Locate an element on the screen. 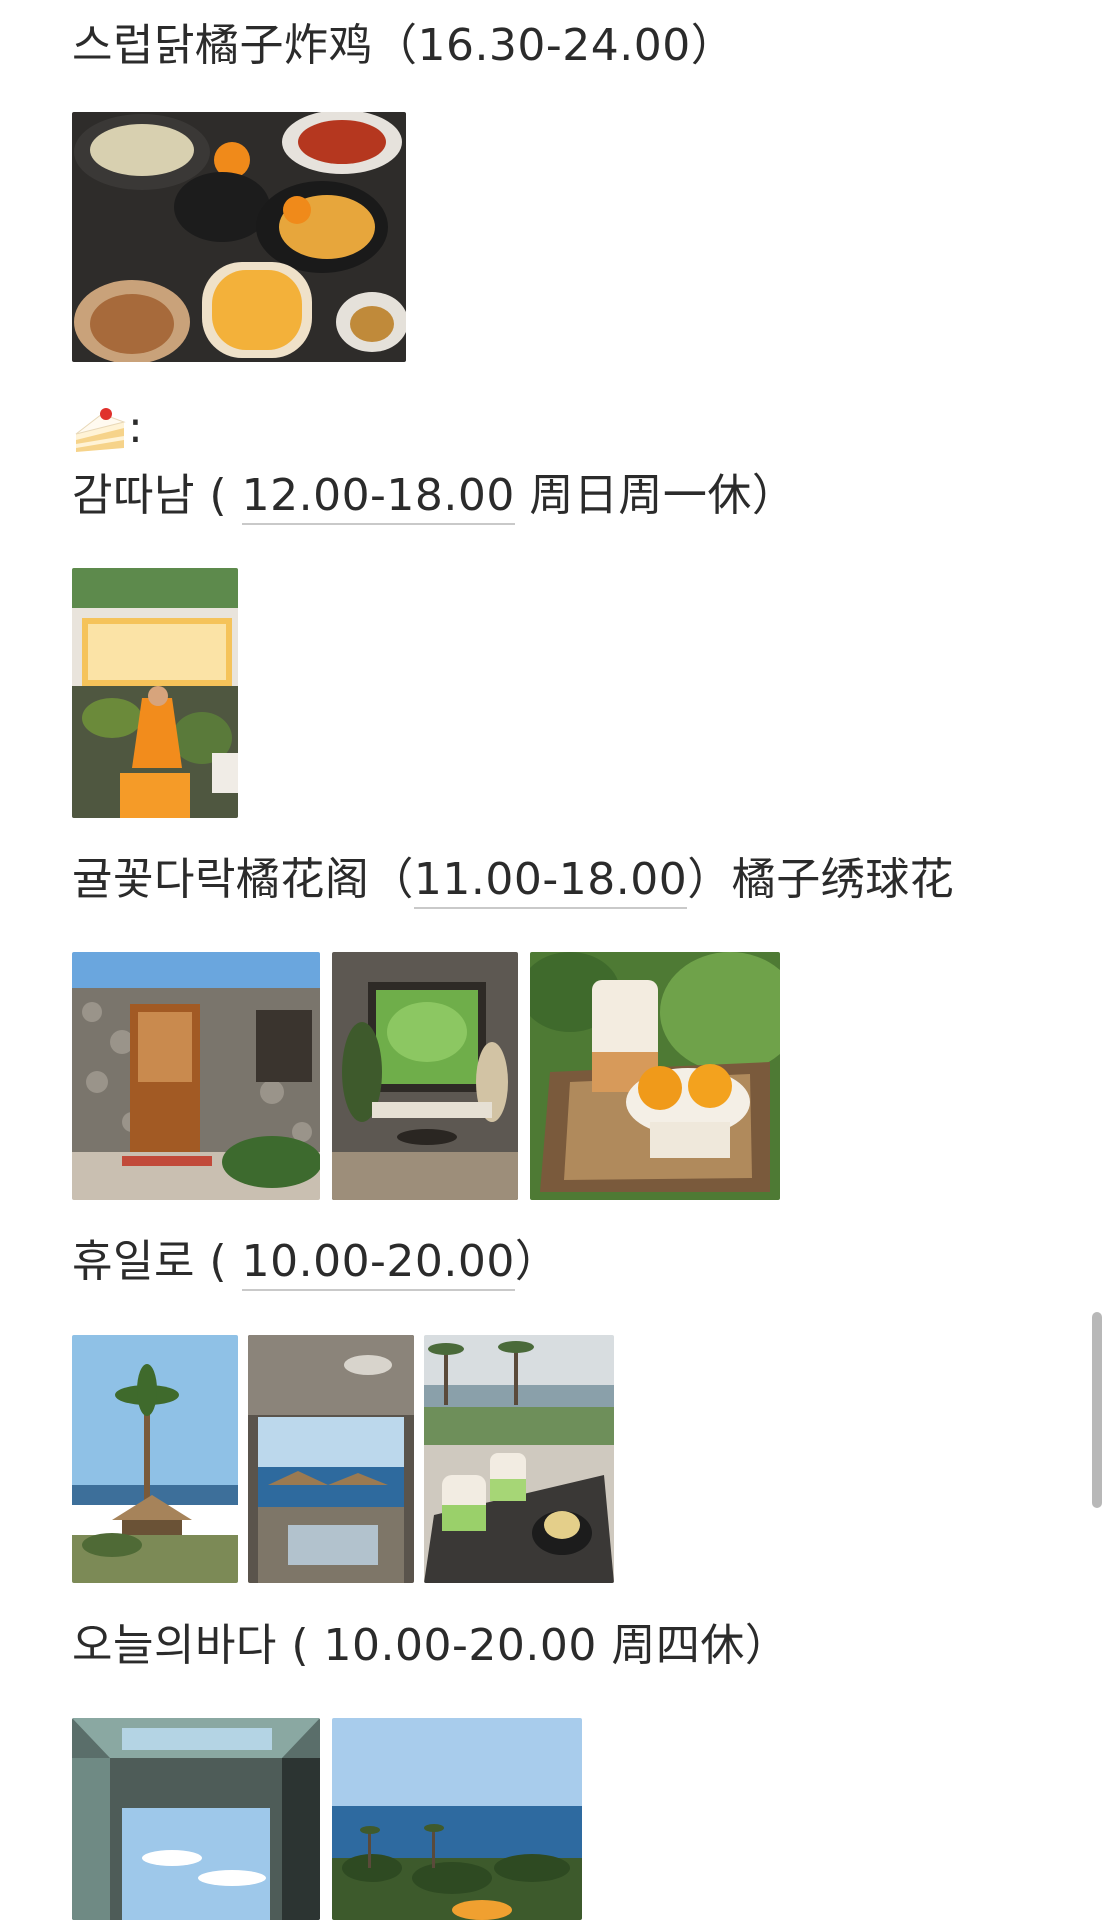 The width and height of the screenshot is (1110, 1920). section-title-gyulkkot: 귤꽃다락橘花阁（11.00-18.00）橘子绣球花 is located at coordinates (513, 880).